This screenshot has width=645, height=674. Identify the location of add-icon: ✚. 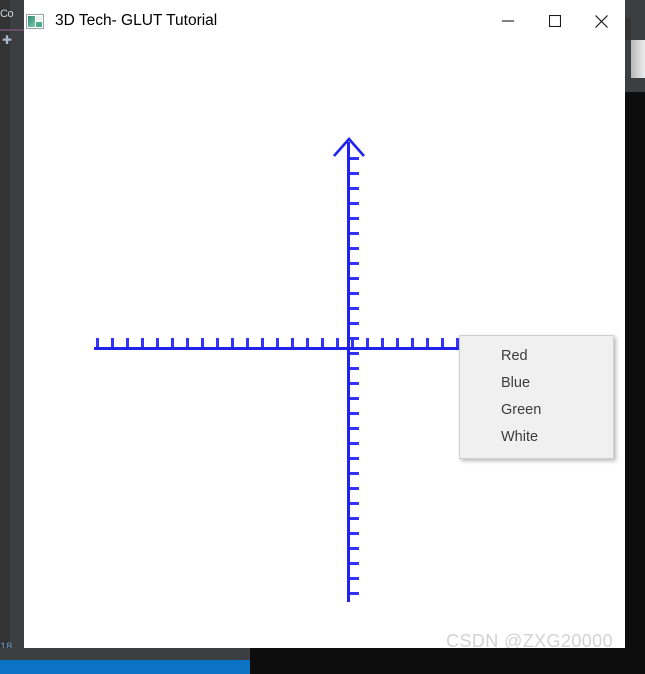
(9, 40).